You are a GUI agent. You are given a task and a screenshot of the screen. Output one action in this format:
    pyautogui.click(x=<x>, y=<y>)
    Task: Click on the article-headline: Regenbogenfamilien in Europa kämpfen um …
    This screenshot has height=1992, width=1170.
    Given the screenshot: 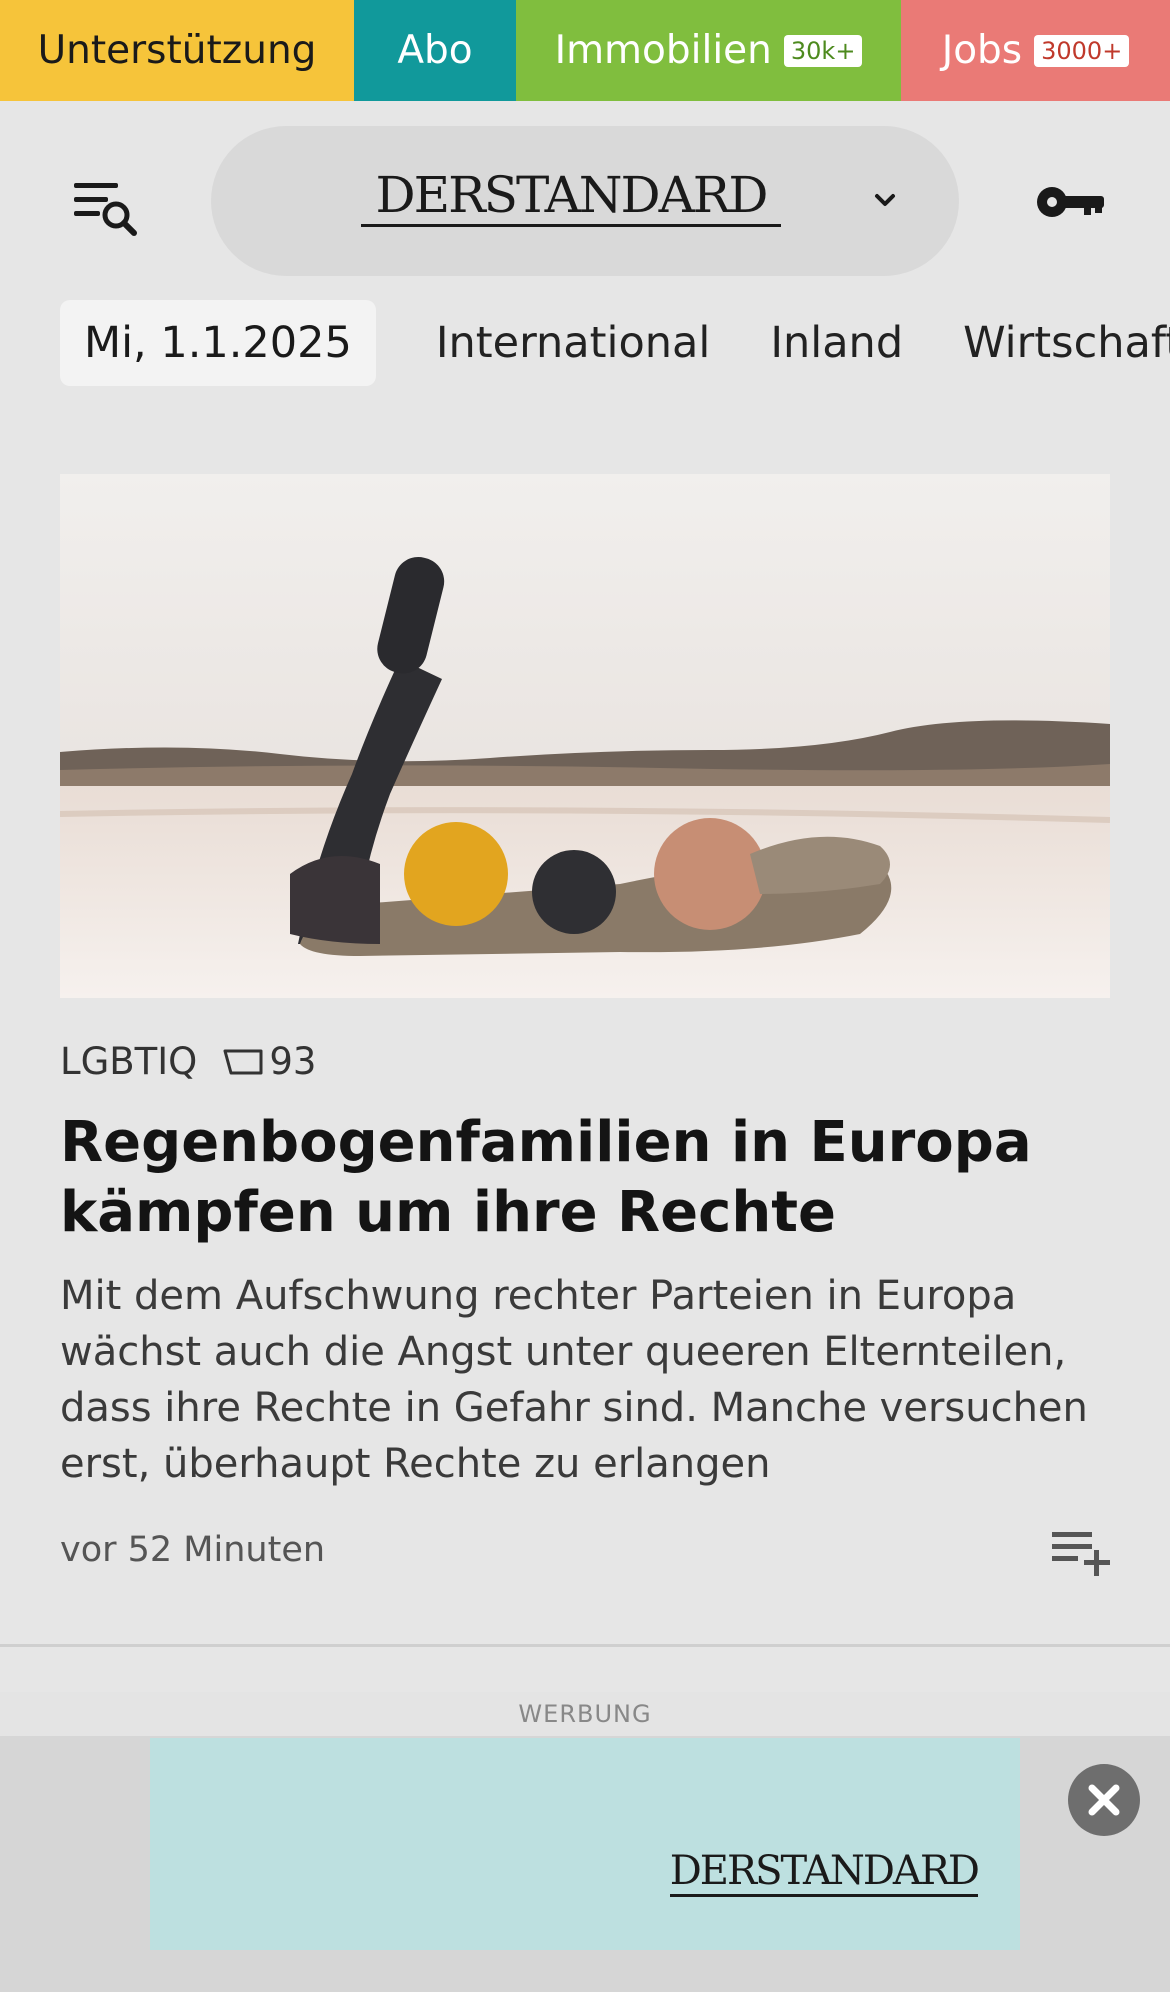 What is the action you would take?
    pyautogui.click(x=585, y=1178)
    